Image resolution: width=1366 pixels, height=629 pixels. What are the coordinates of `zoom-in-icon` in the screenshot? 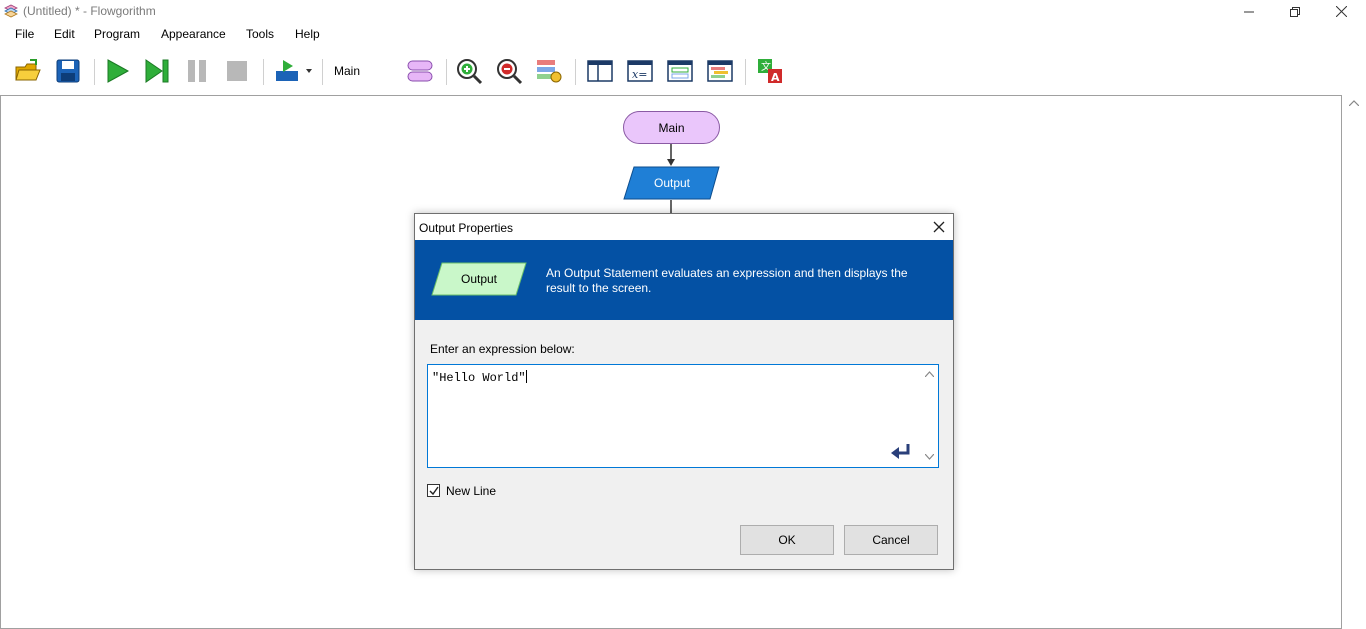 It's located at (469, 71).